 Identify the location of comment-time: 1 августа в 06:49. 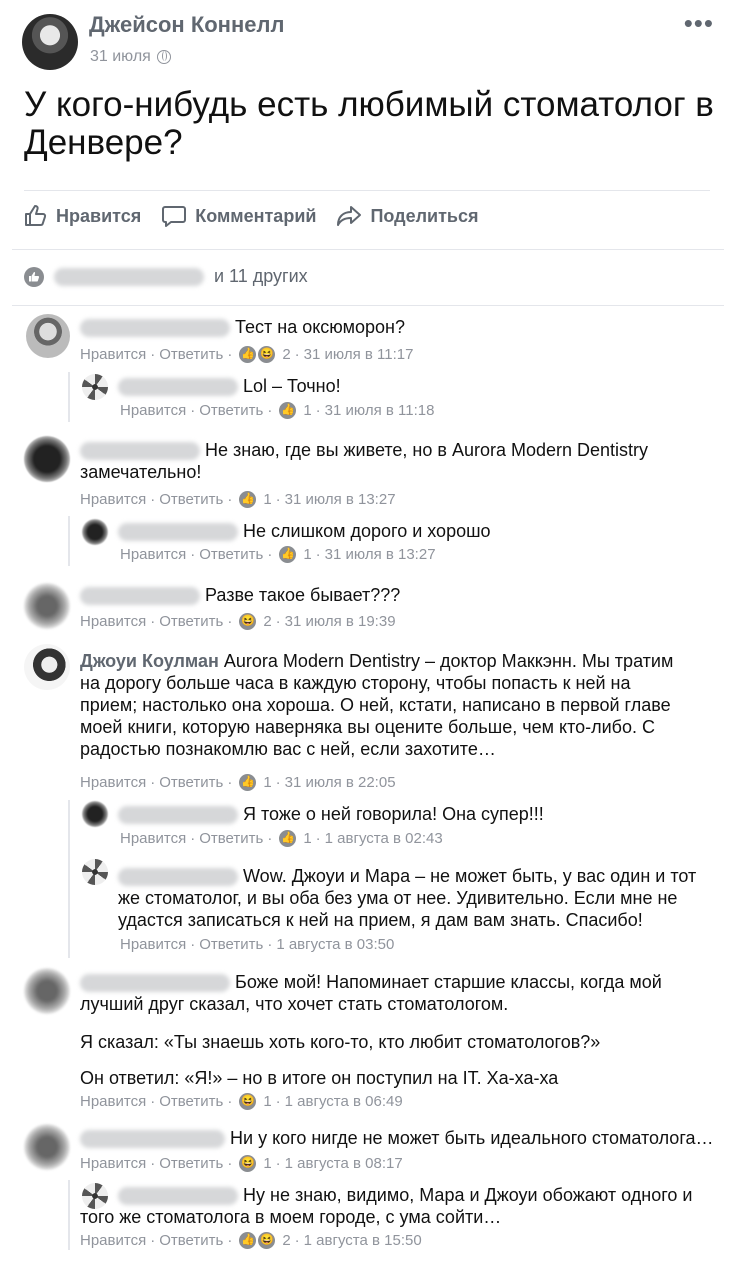
(344, 1101).